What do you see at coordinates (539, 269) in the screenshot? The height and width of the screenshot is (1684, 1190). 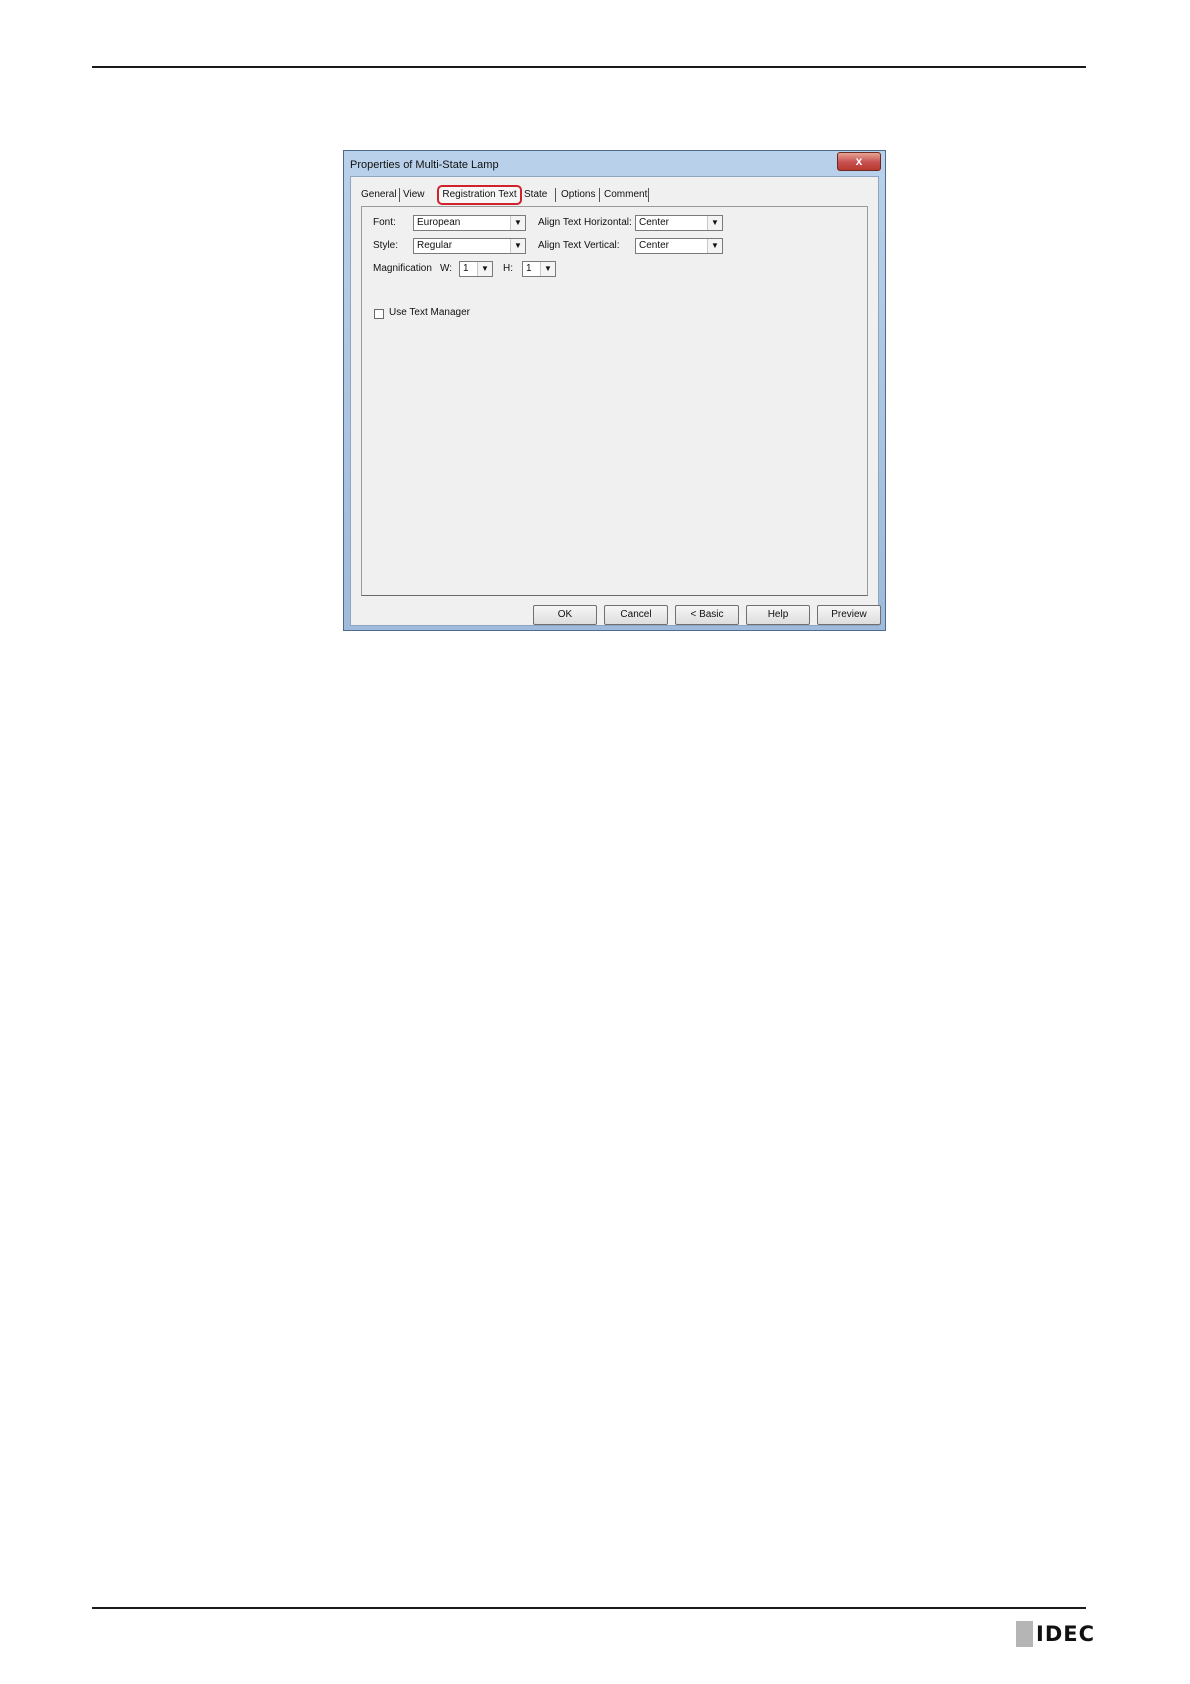 I see `h-select: 1 ▼` at bounding box center [539, 269].